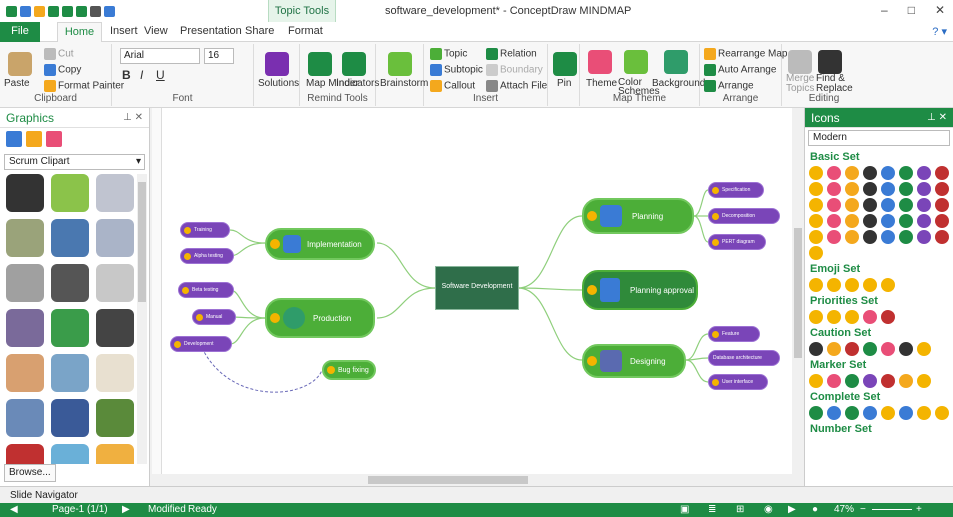 The height and width of the screenshot is (517, 953). What do you see at coordinates (160, 56) in the screenshot?
I see `font-family-select: Arial` at bounding box center [160, 56].